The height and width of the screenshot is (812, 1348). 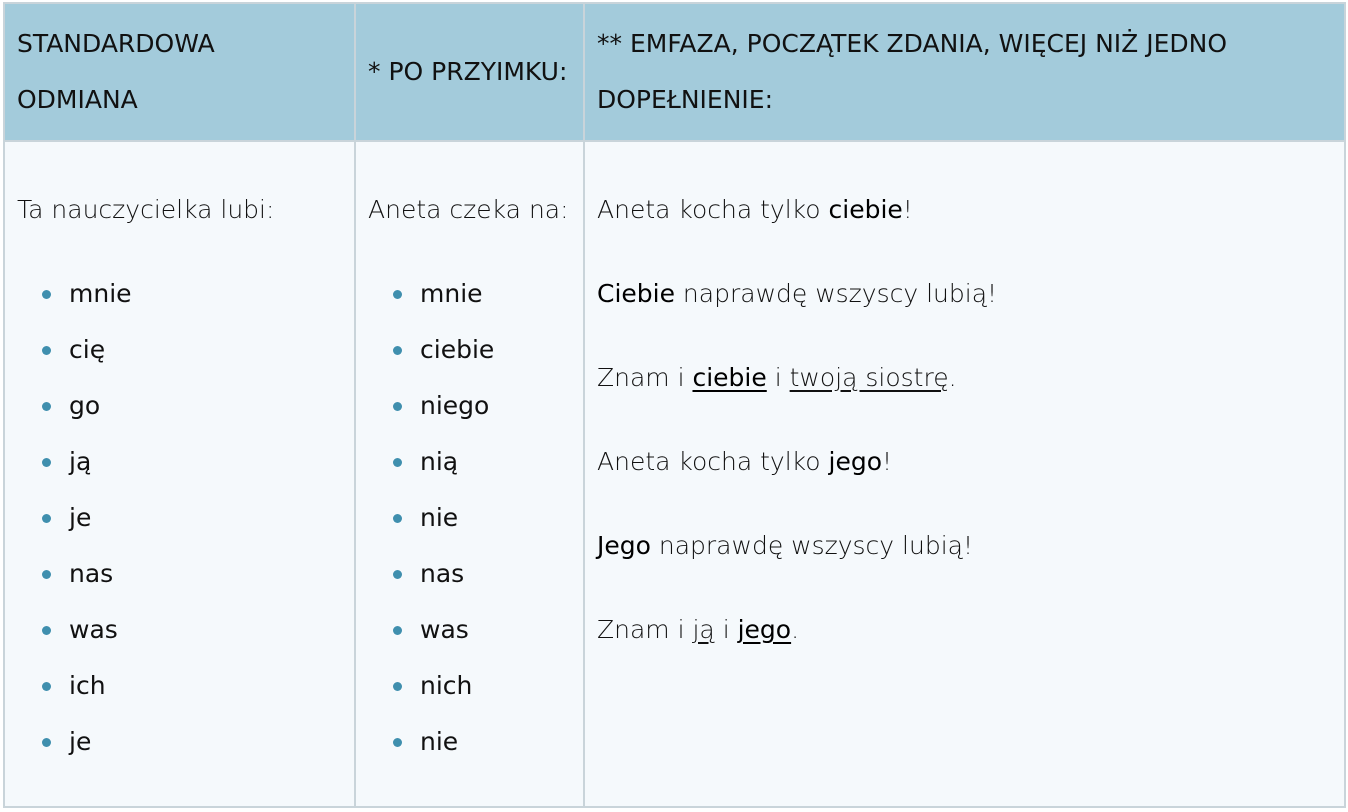 I want to click on list-item: cię, so click(x=192, y=358).